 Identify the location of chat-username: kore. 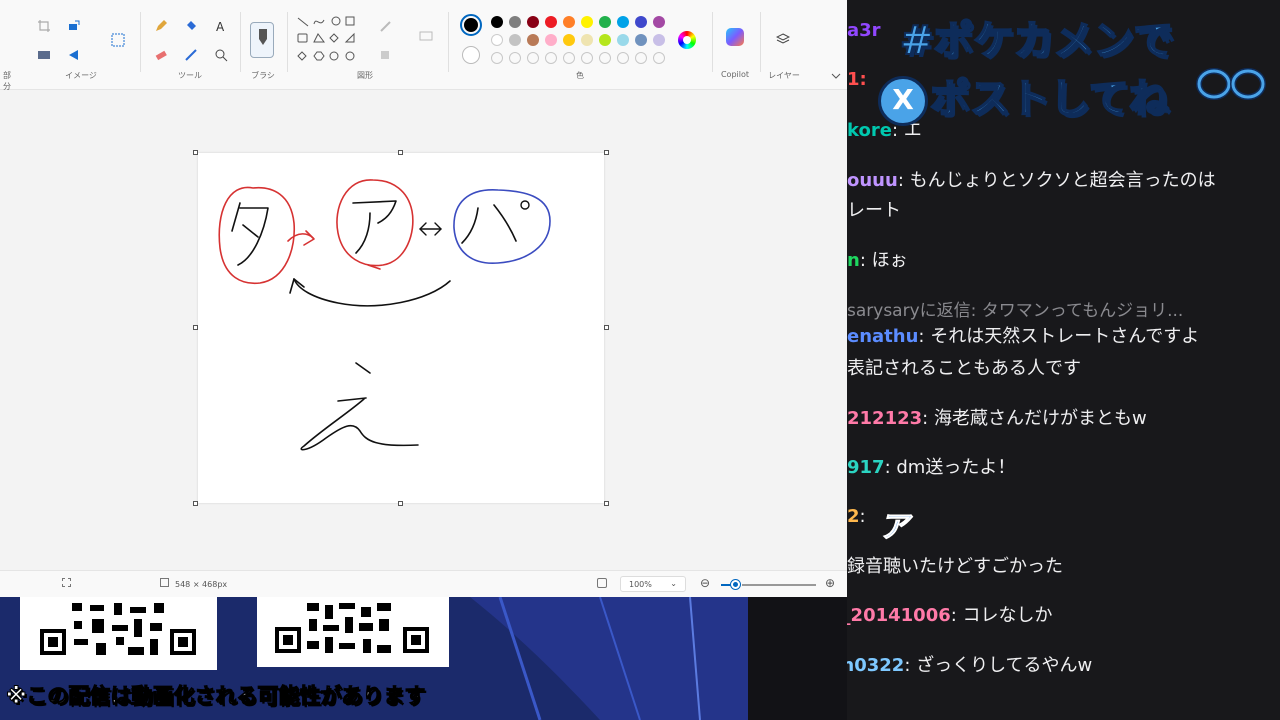
(869, 130).